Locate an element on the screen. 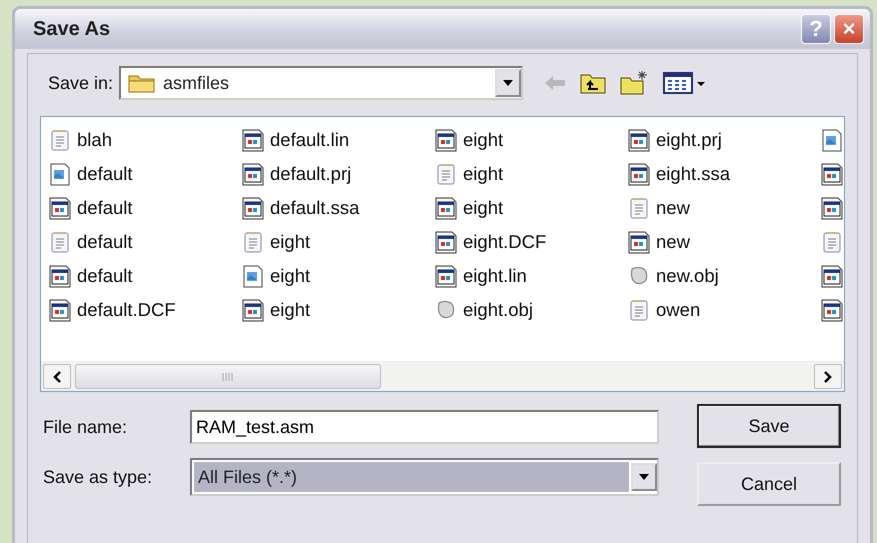  dialog-button: Cancel is located at coordinates (769, 484).